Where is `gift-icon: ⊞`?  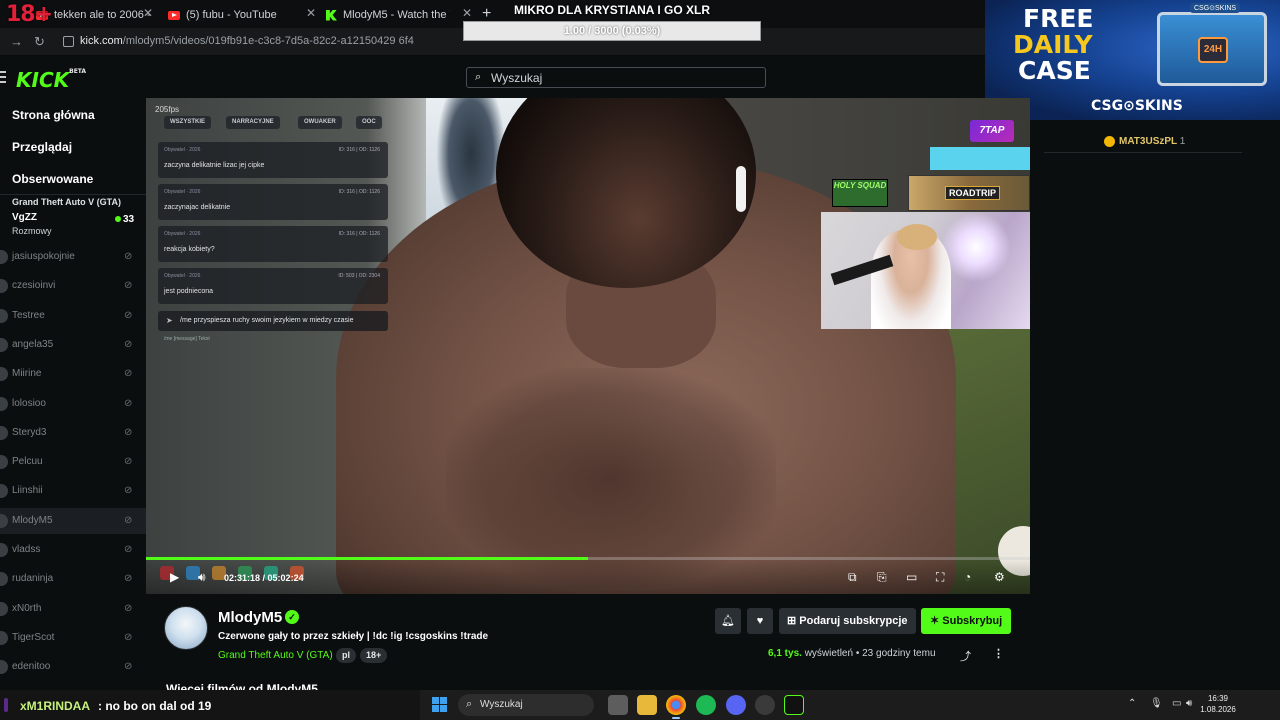
gift-icon: ⊞ is located at coordinates (793, 621).